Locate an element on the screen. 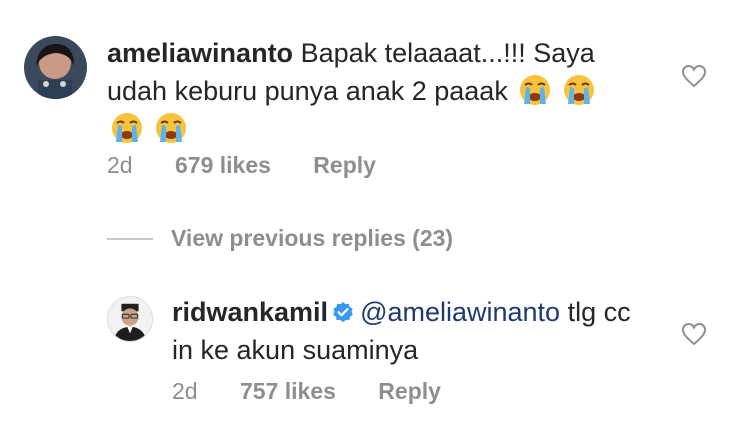  verified-badge-icon is located at coordinates (343, 312).